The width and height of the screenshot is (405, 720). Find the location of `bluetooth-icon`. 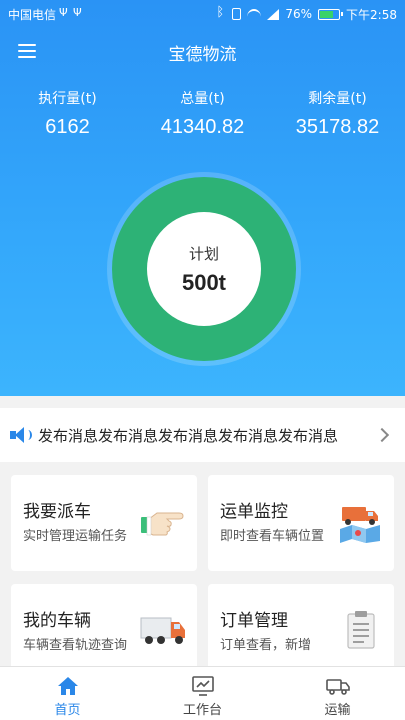

bluetooth-icon is located at coordinates (221, 12).